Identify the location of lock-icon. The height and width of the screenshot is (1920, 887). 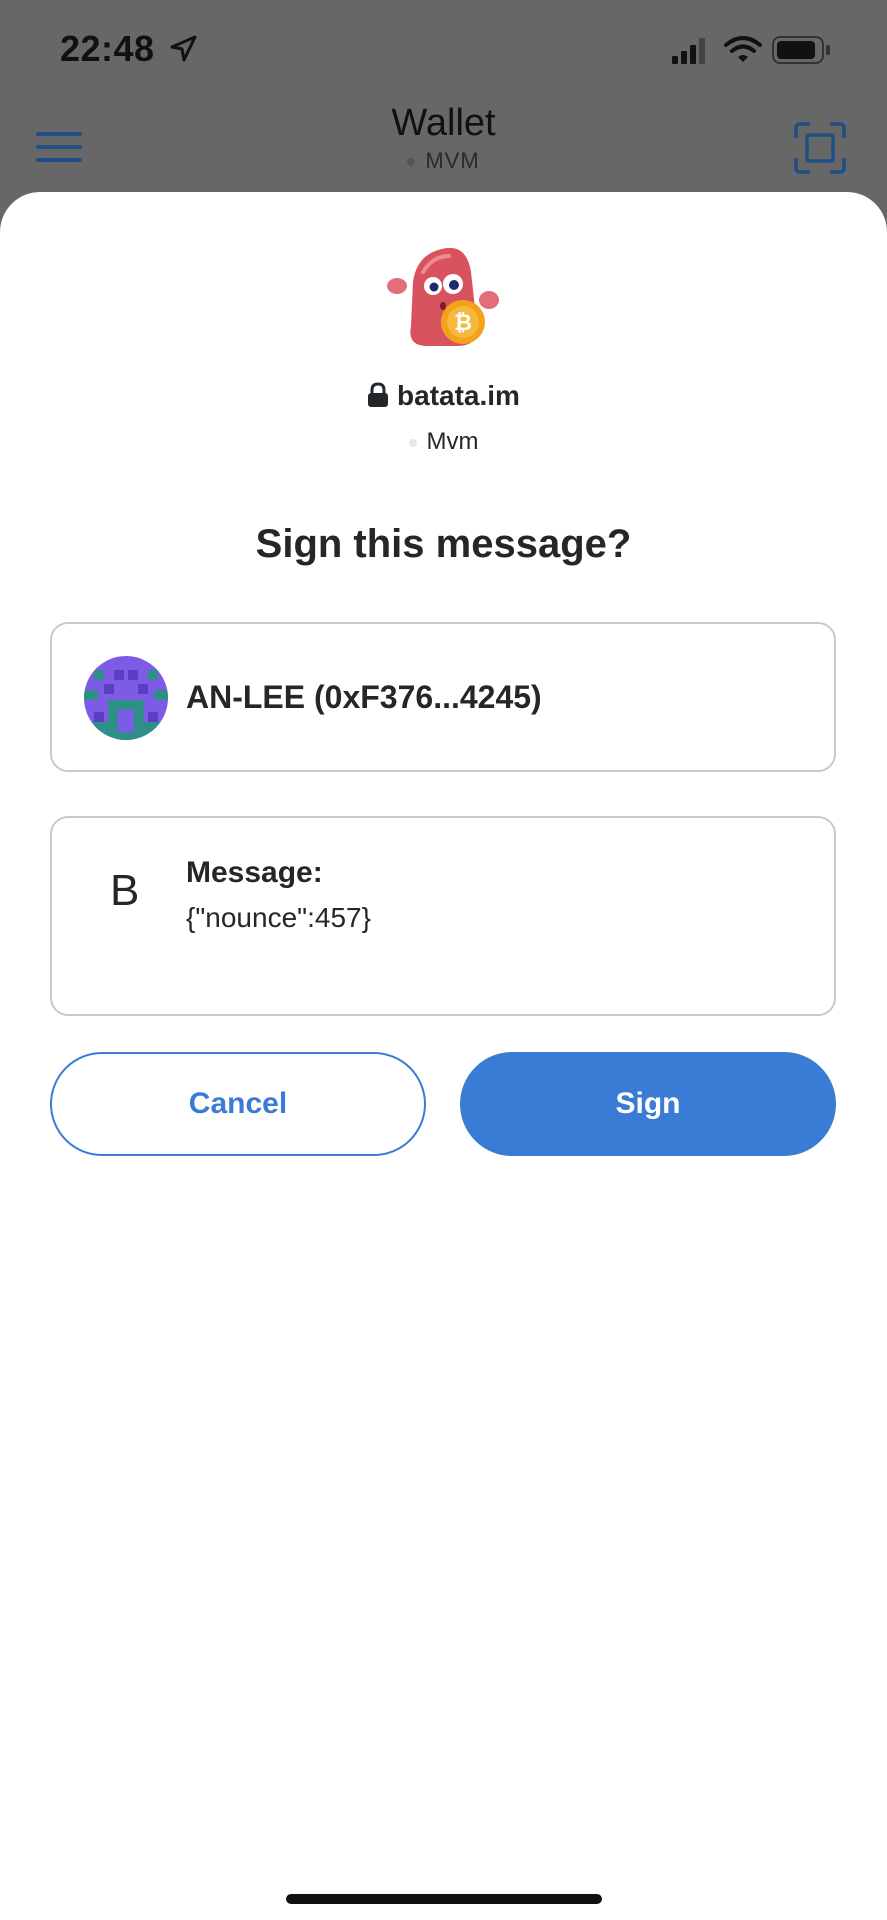
(378, 394).